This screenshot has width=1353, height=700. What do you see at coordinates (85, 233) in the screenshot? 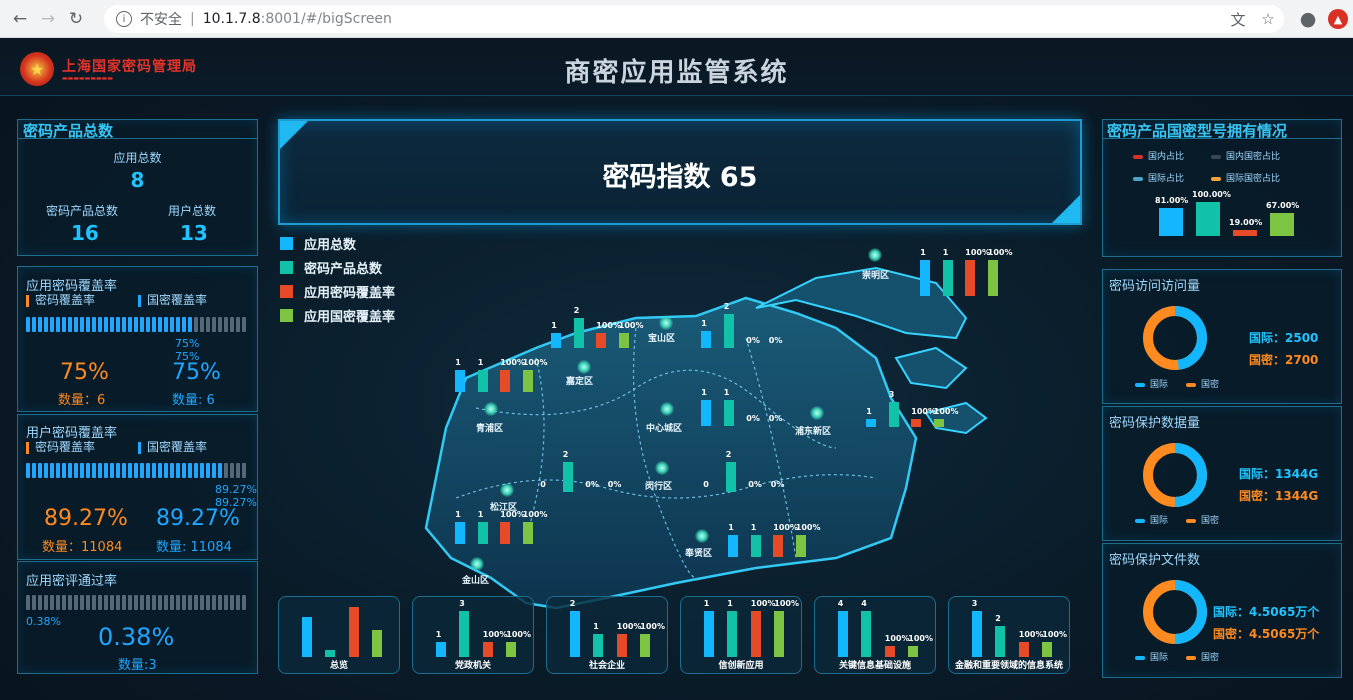
I see `product-total-value: 16` at bounding box center [85, 233].